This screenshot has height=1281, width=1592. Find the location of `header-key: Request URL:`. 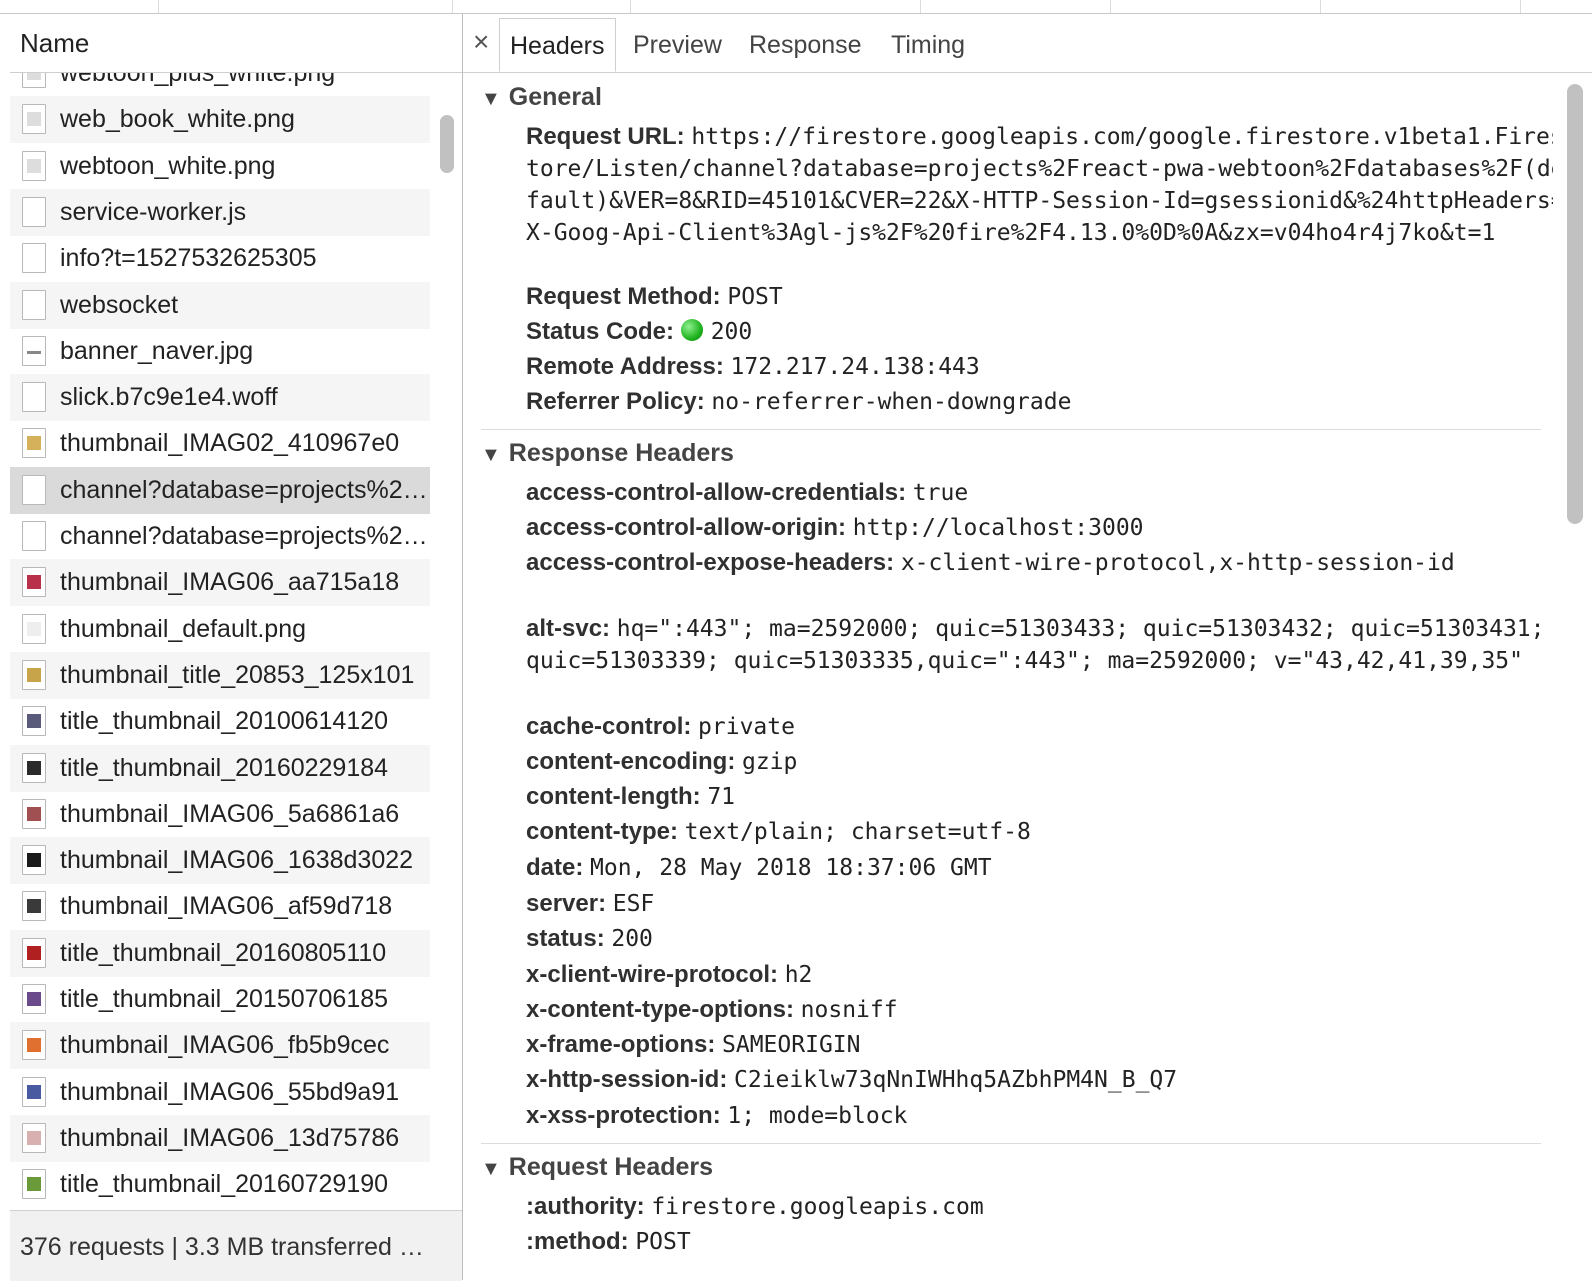

header-key: Request URL: is located at coordinates (605, 136).